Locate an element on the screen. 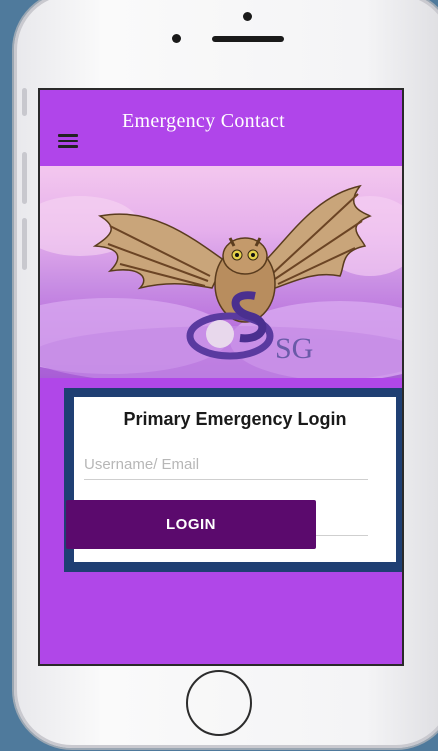 This screenshot has height=751, width=438. front-camera is located at coordinates (176, 38).